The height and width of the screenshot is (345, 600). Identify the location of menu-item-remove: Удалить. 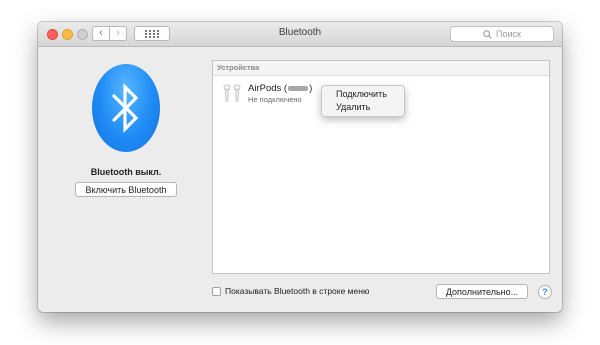
(363, 107).